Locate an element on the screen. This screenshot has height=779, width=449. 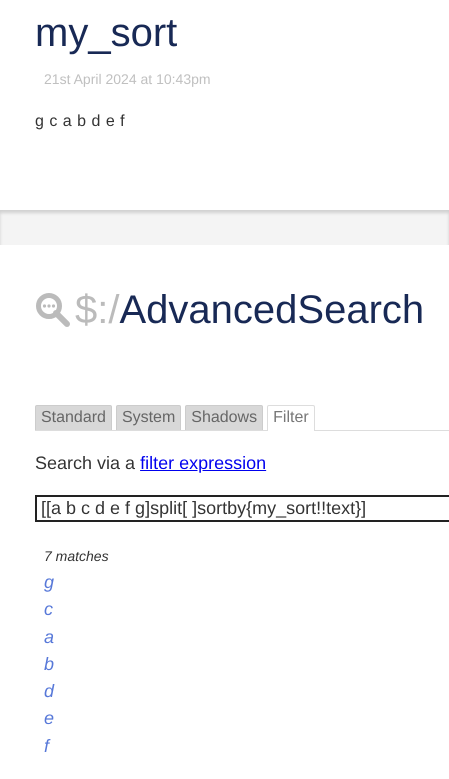
tab: System is located at coordinates (149, 417).